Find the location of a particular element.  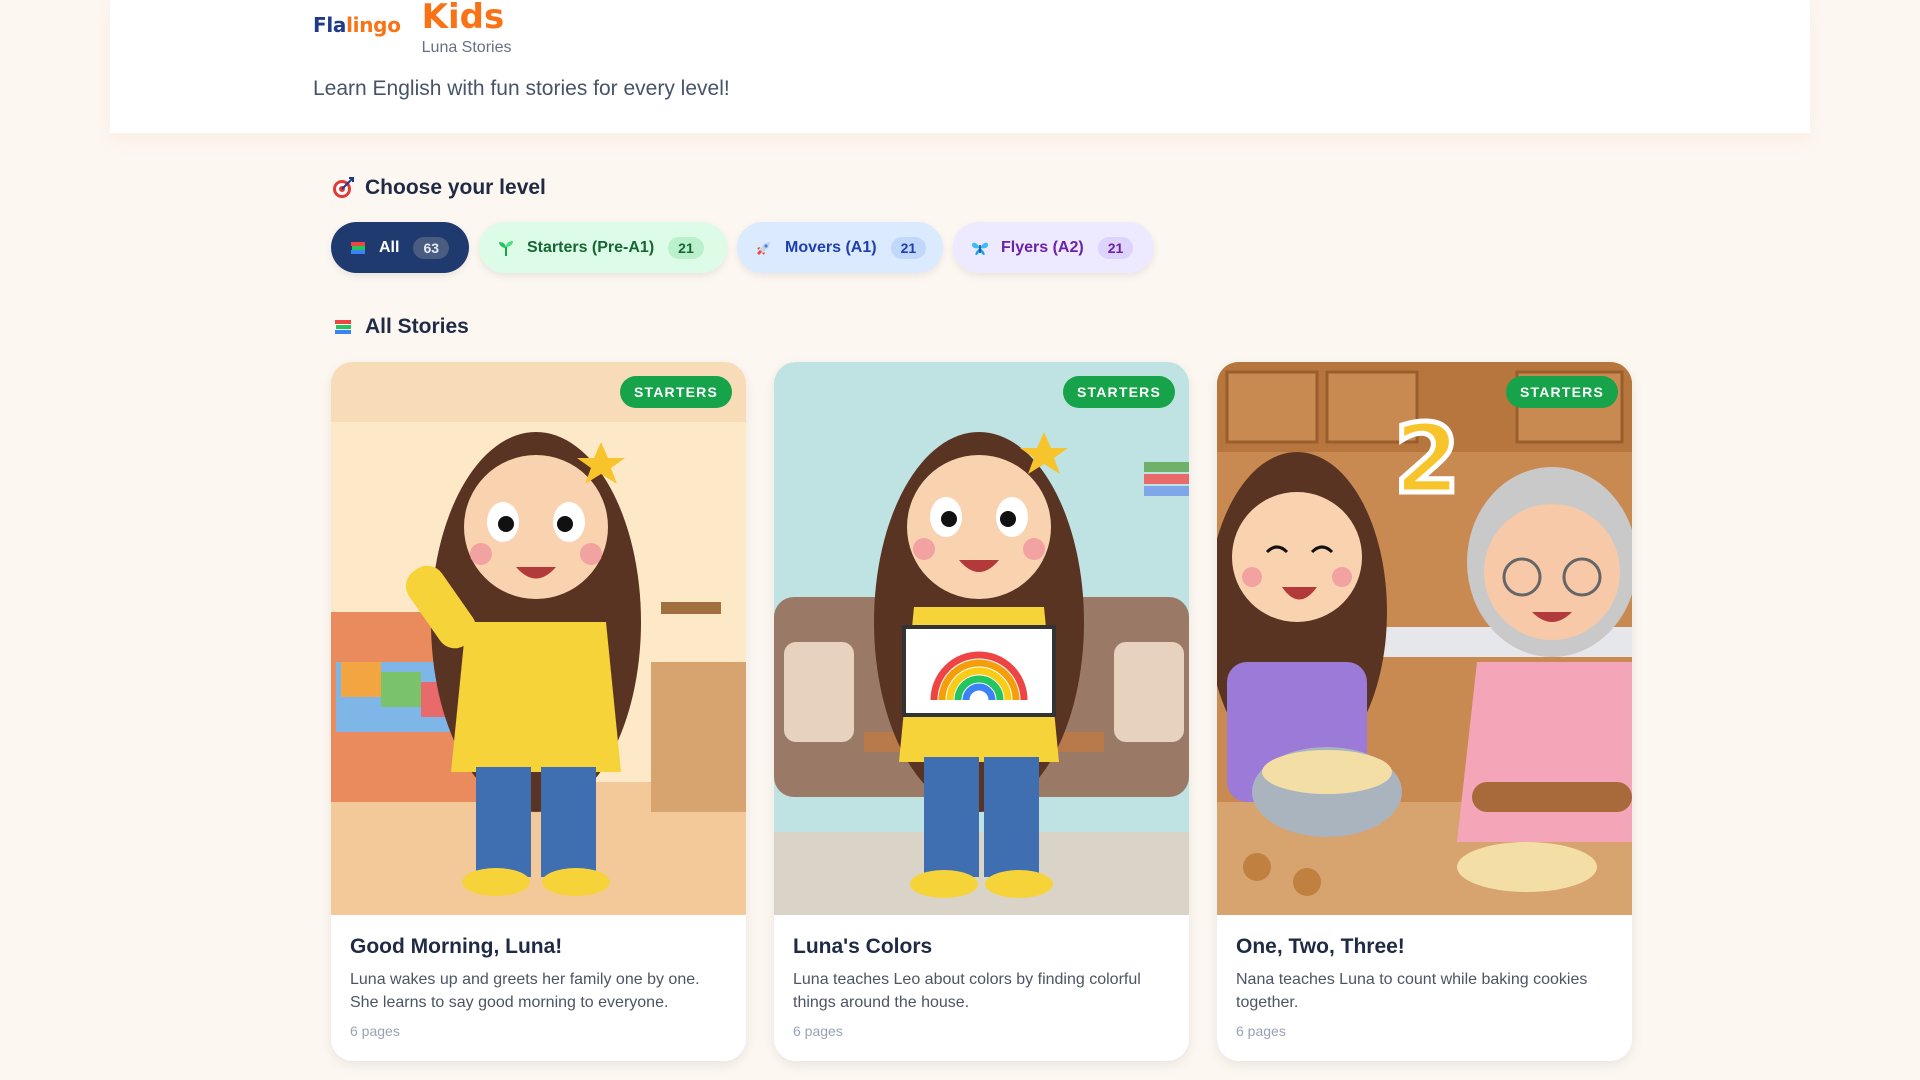

filter-all: All 63 is located at coordinates (400, 247).